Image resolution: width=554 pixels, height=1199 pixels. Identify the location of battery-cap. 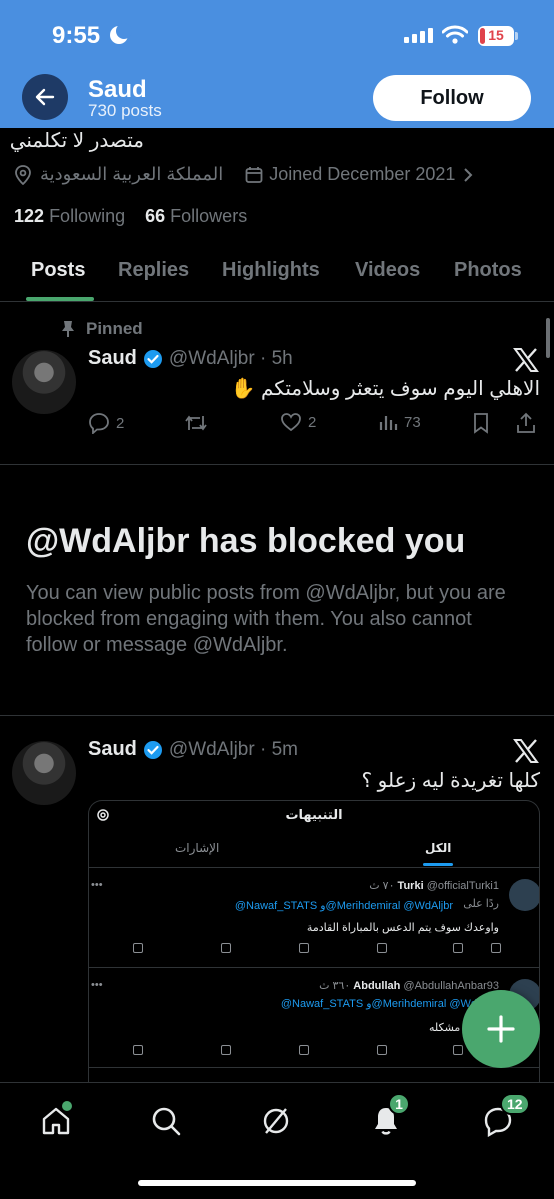
(516, 36).